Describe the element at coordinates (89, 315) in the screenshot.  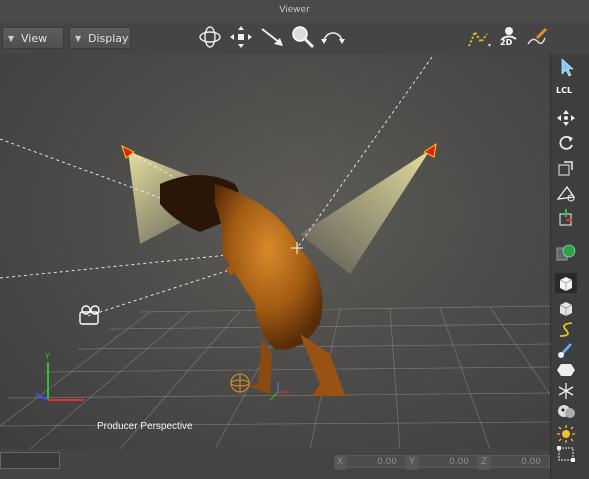
I see `camera-icon` at that location.